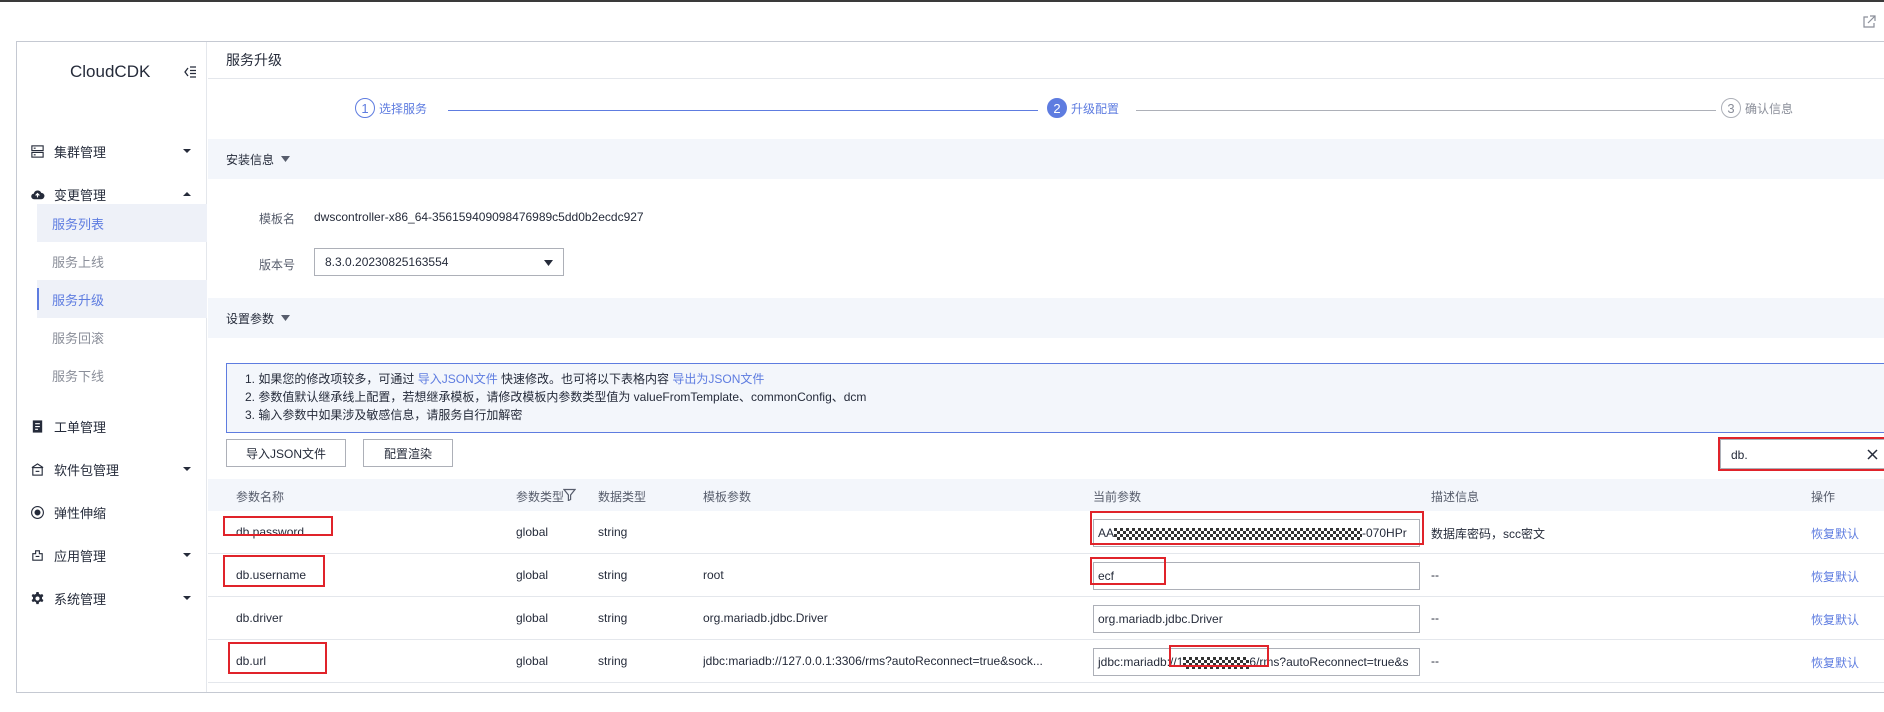  I want to click on step-2: 2 升级配置, so click(1083, 108).